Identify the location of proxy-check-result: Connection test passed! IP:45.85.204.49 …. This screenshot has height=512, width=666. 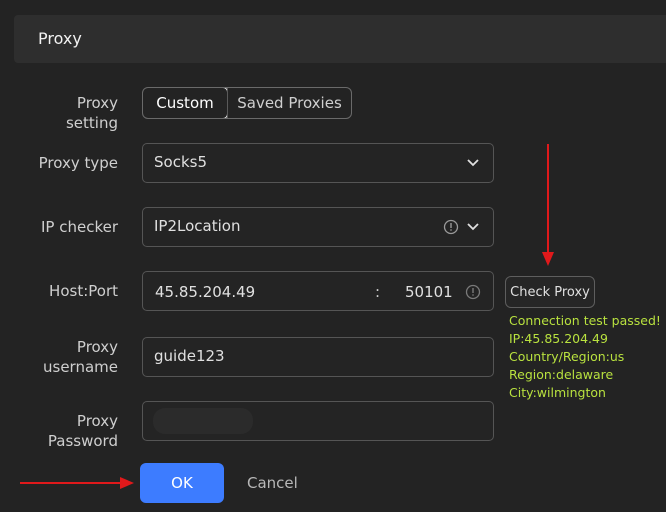
(585, 357).